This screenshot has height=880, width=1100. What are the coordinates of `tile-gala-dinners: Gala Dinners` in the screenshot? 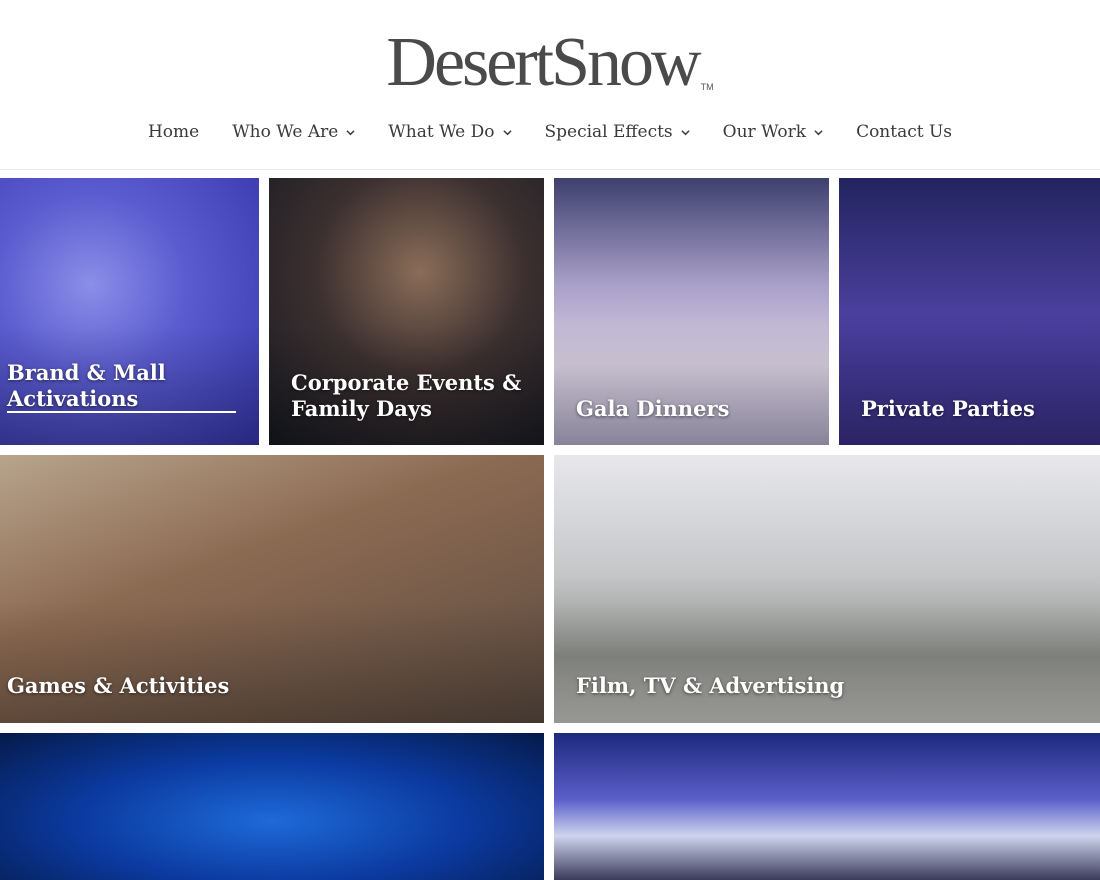 It's located at (691, 311).